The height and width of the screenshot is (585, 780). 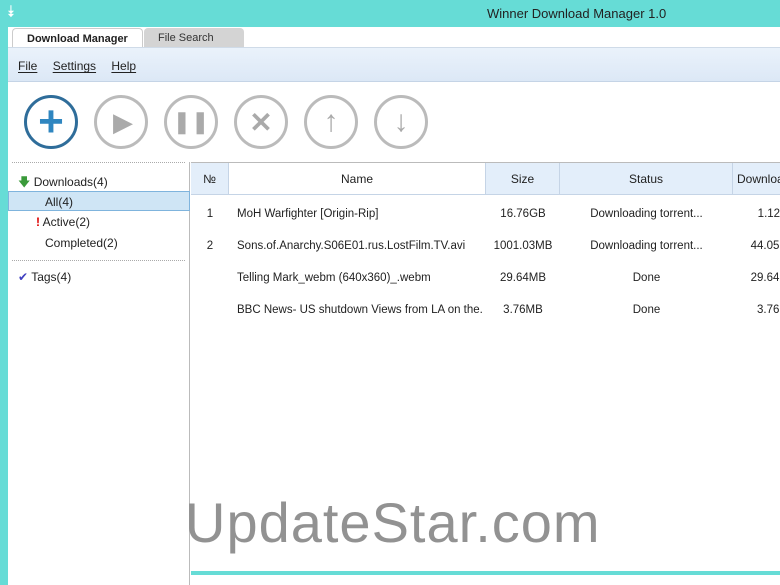 I want to click on app-logo-icon: ⯯, so click(x=11, y=12).